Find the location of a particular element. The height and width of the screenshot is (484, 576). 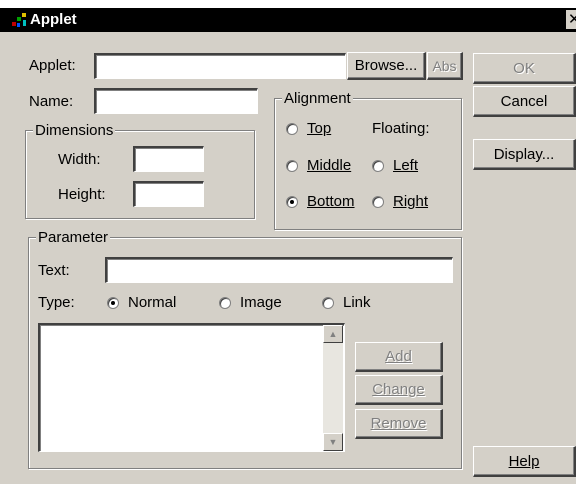

change-button: Change is located at coordinates (399, 390).